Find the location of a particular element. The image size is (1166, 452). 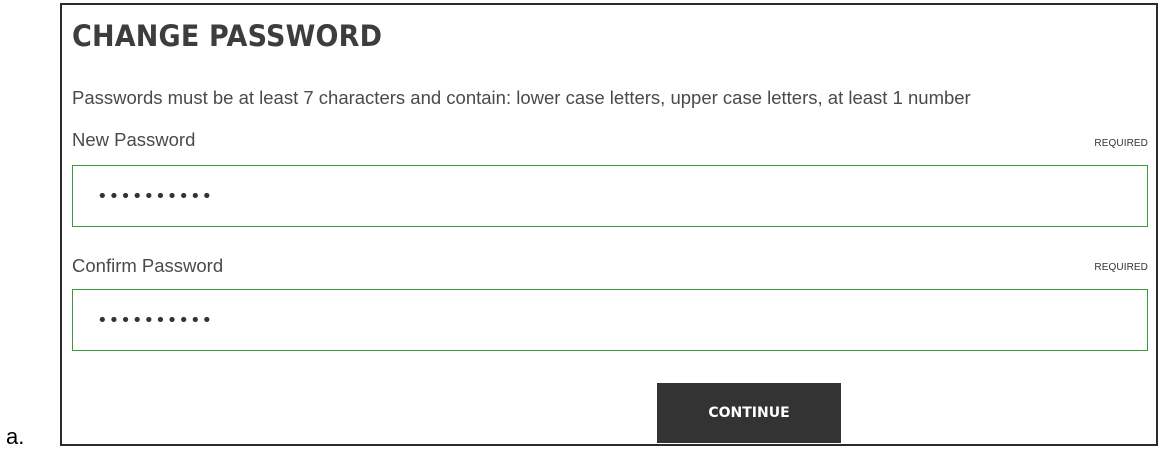

new-password-required-badge: REQUIRED is located at coordinates (1121, 143).